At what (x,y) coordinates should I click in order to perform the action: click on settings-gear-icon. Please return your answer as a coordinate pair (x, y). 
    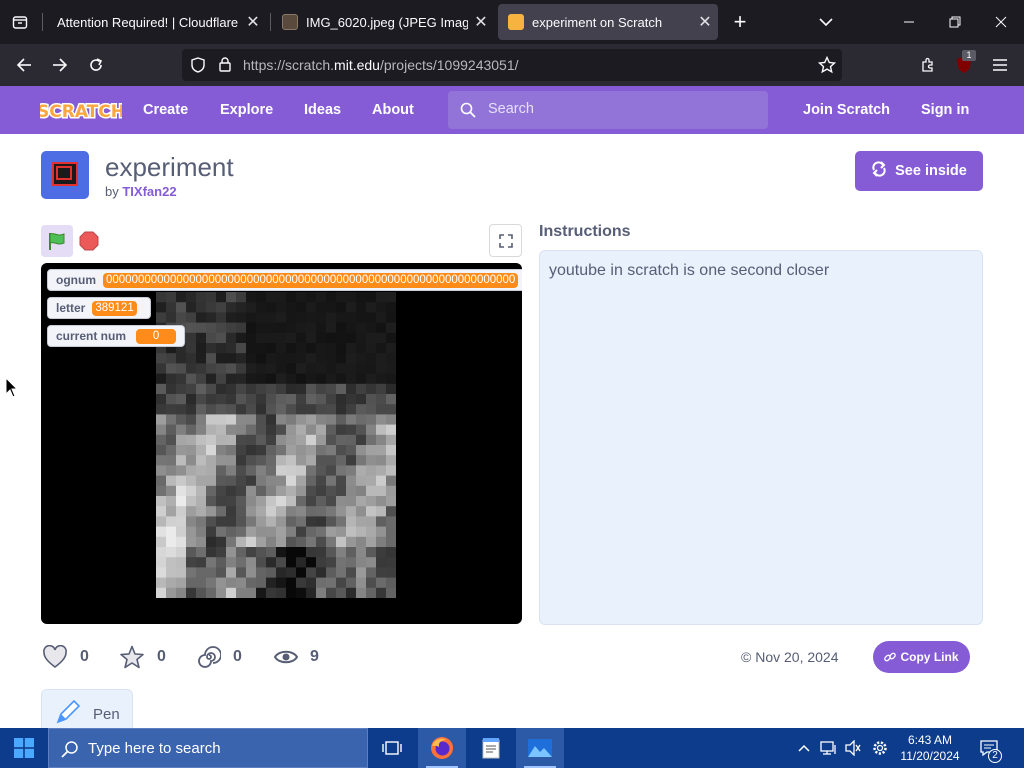
    Looking at the image, I should click on (880, 748).